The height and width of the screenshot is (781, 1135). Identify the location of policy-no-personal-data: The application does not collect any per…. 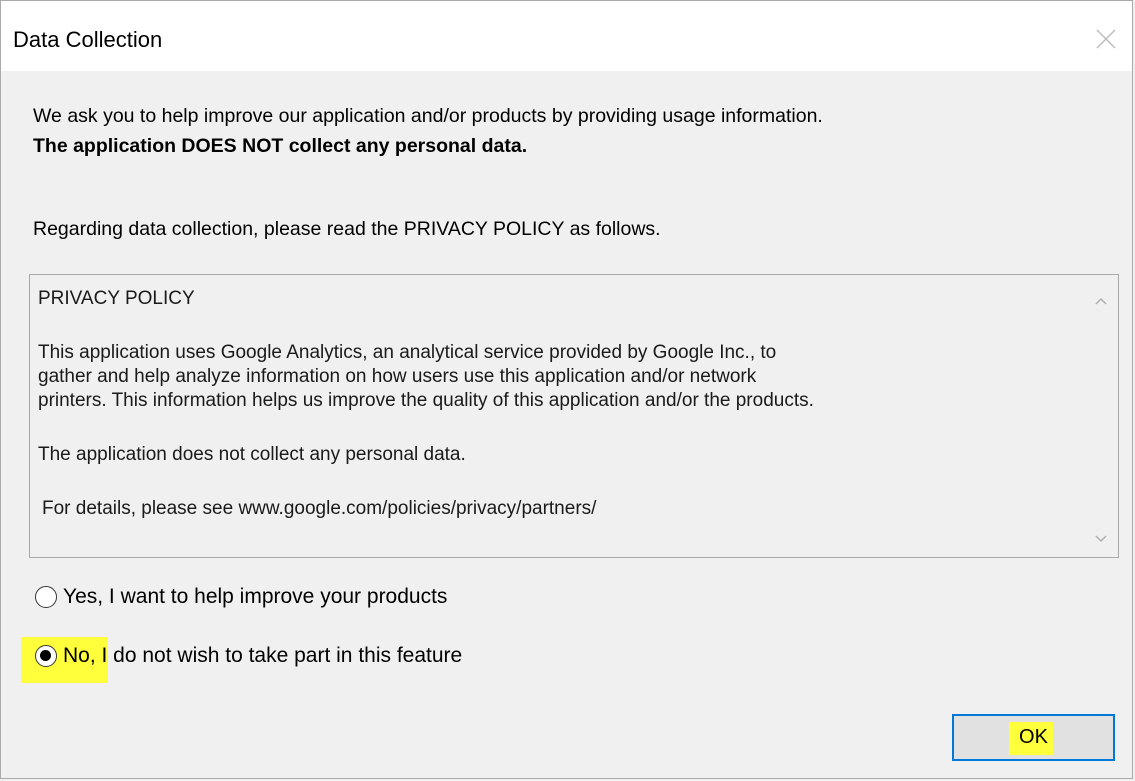
(252, 454).